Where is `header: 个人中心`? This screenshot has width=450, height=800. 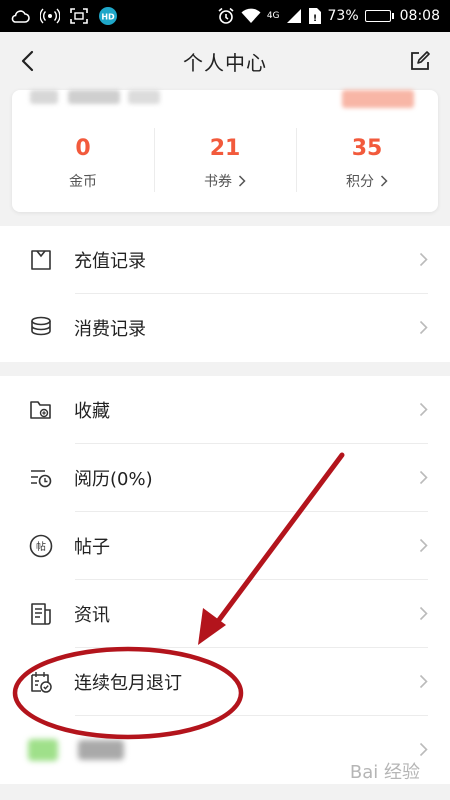
header: 个人中心 is located at coordinates (225, 61).